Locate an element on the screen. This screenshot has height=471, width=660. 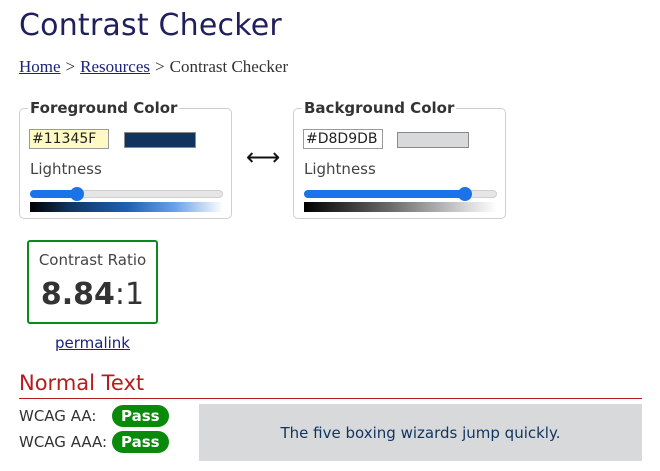
background-lightness-gradient is located at coordinates (400, 207).